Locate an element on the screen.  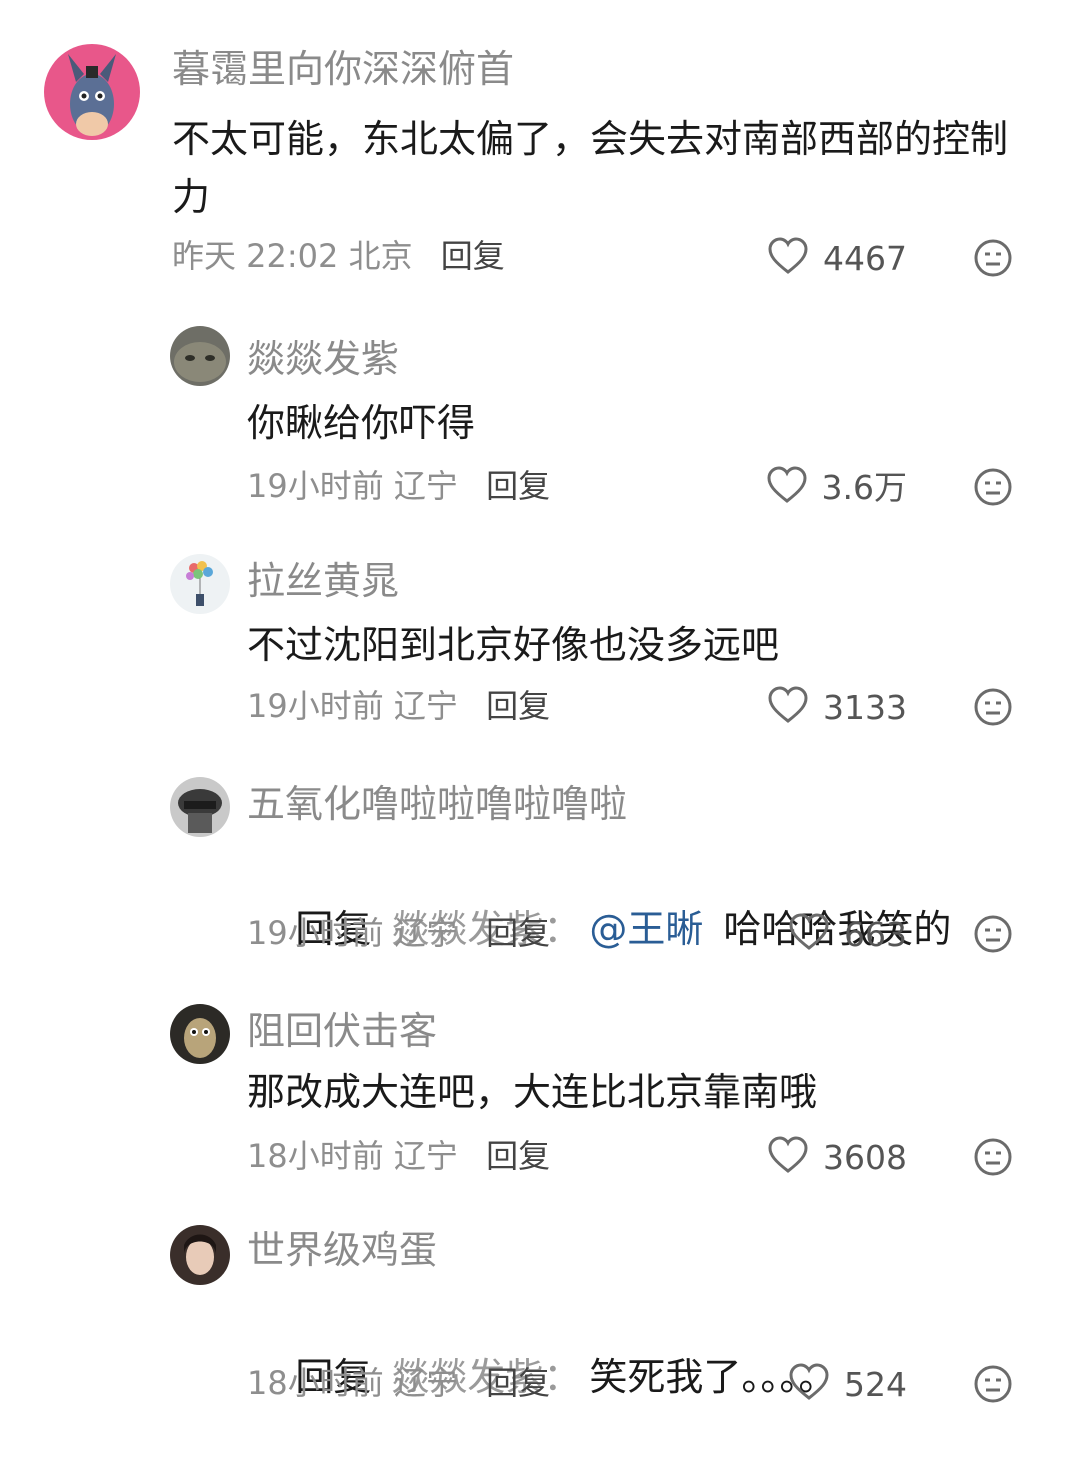
like-button: 3.6万 is located at coordinates (836, 487).